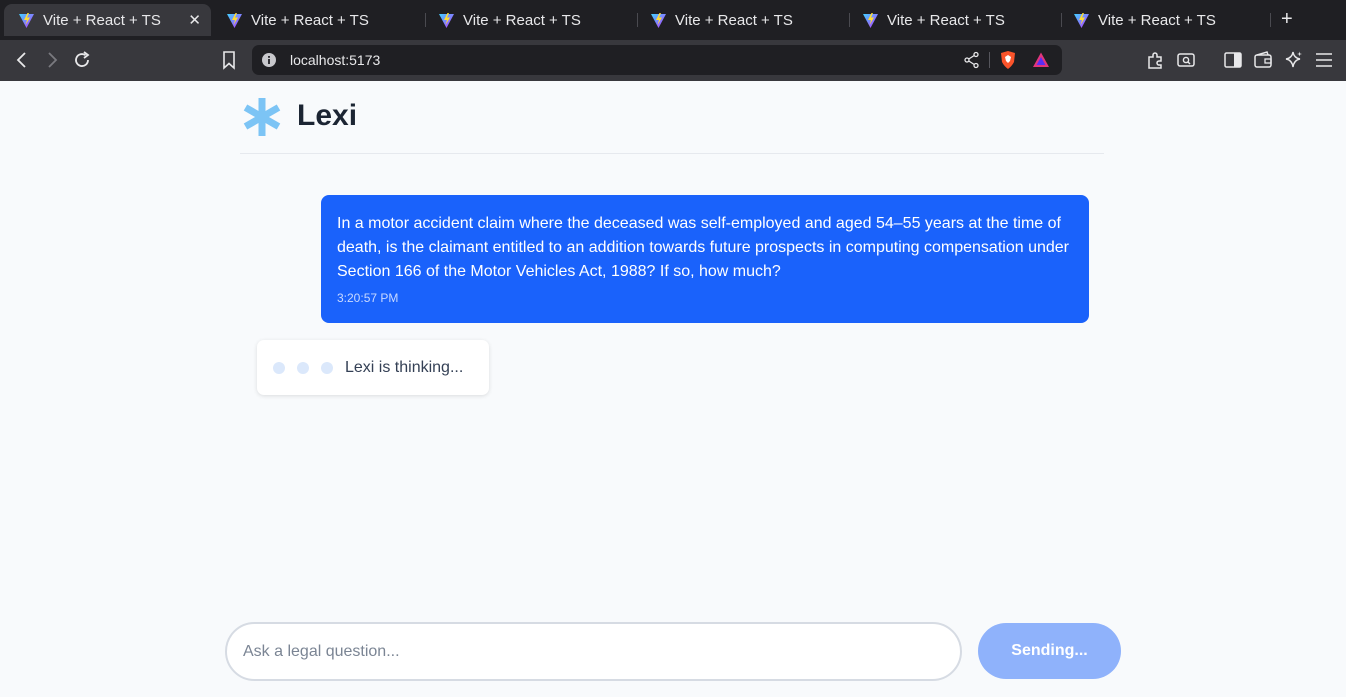 The height and width of the screenshot is (697, 1346). I want to click on back-icon, so click(22, 60).